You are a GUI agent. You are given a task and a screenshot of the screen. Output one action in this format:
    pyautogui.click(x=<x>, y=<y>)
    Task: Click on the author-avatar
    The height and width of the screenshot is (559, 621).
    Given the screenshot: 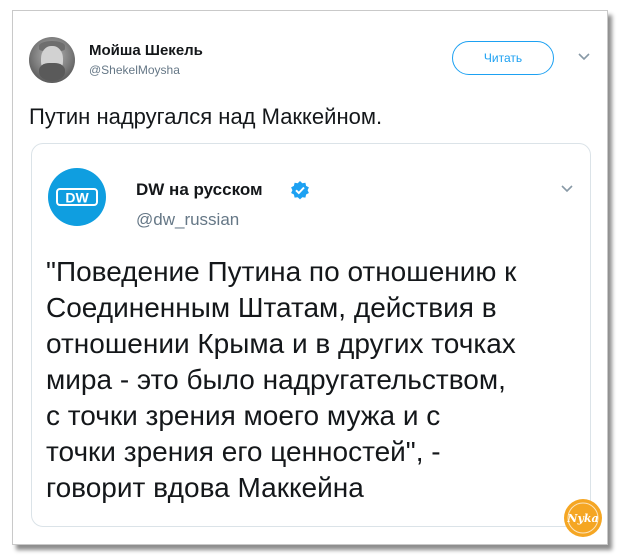 What is the action you would take?
    pyautogui.click(x=52, y=60)
    